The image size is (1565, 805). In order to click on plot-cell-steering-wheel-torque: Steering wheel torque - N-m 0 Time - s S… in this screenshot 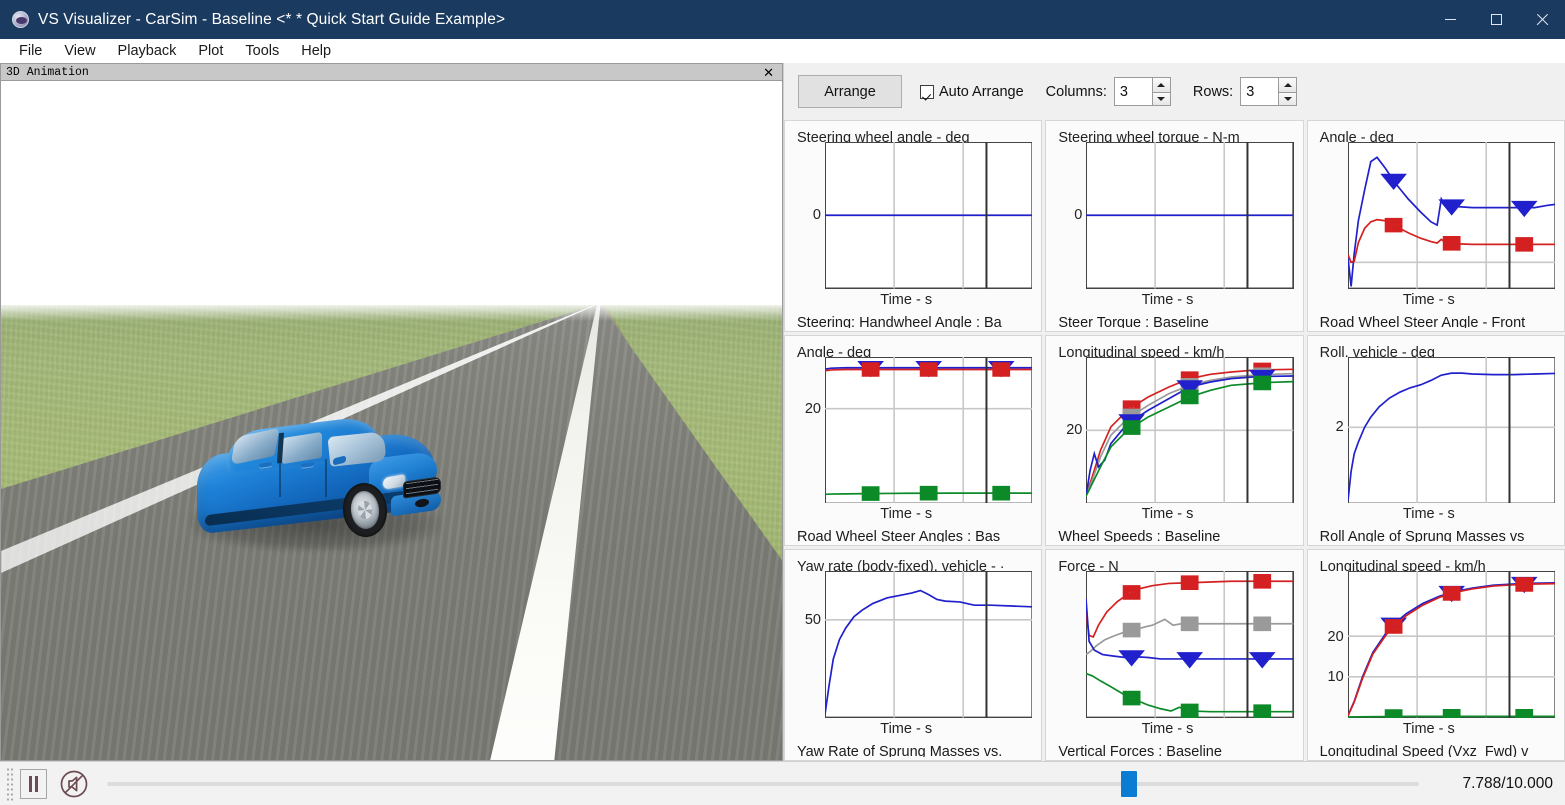, I will do `click(1174, 226)`.